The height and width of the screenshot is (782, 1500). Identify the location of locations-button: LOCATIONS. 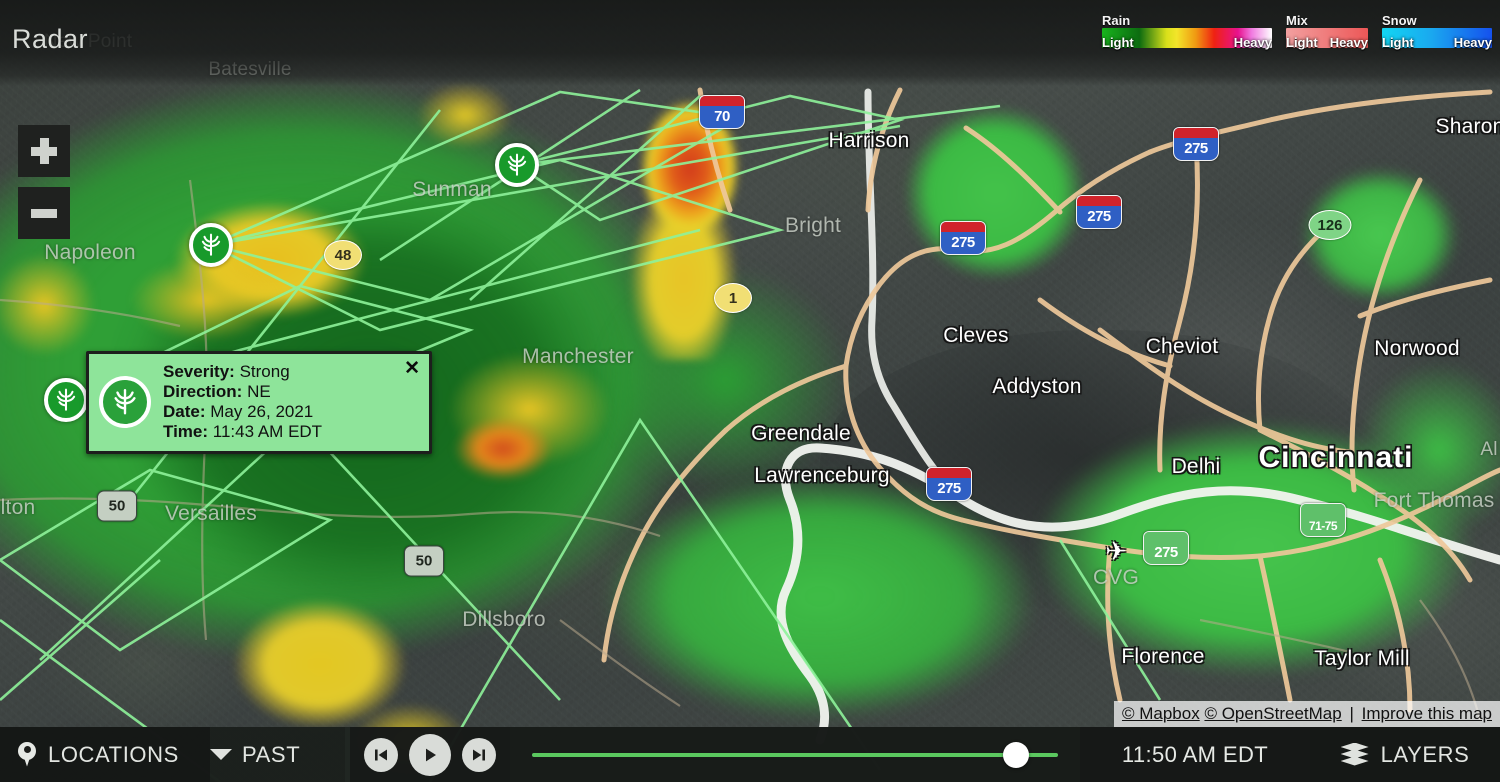
(105, 754).